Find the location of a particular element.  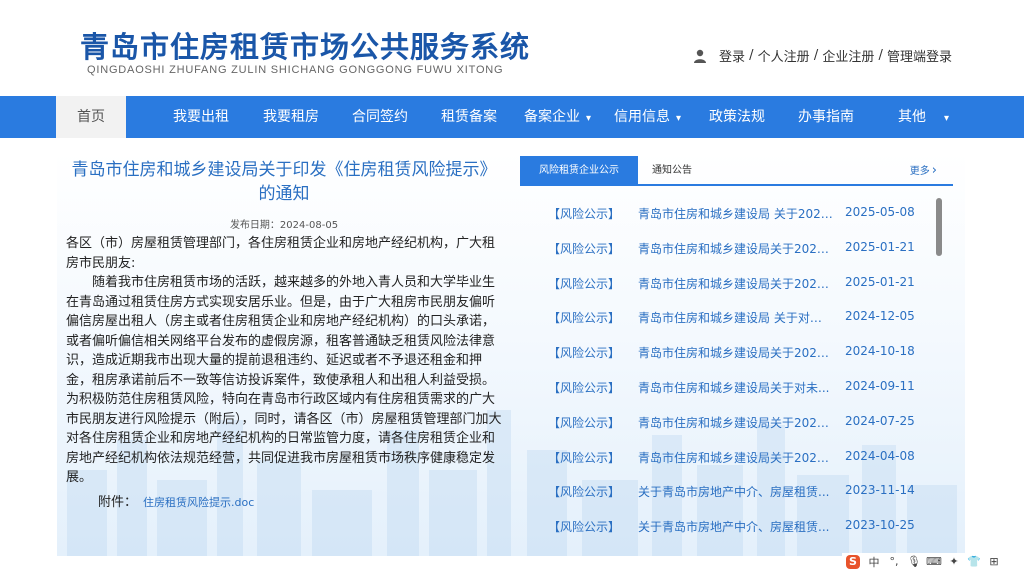

nav-label: 首页 is located at coordinates (91, 117).